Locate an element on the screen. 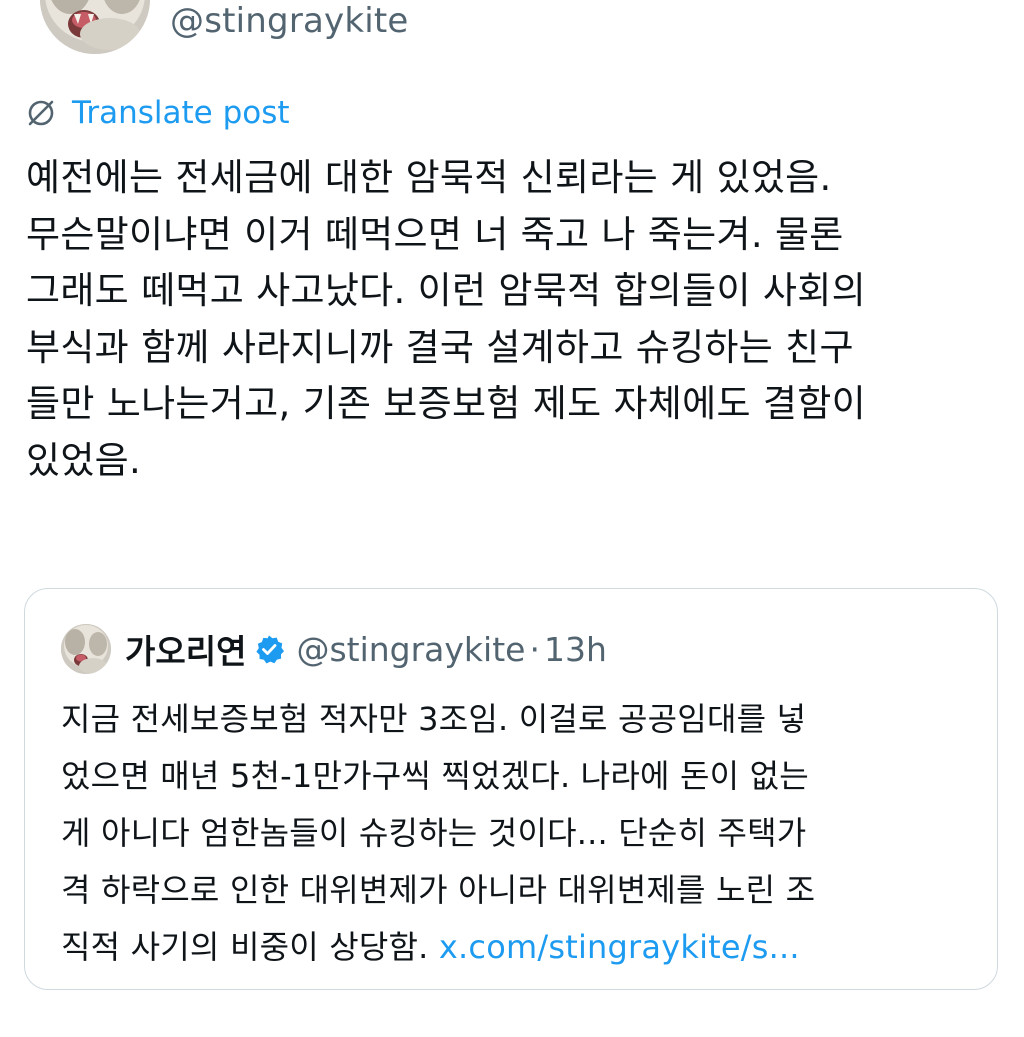 The image size is (1024, 1037). post-author-handle: @stingraykite is located at coordinates (289, 22).